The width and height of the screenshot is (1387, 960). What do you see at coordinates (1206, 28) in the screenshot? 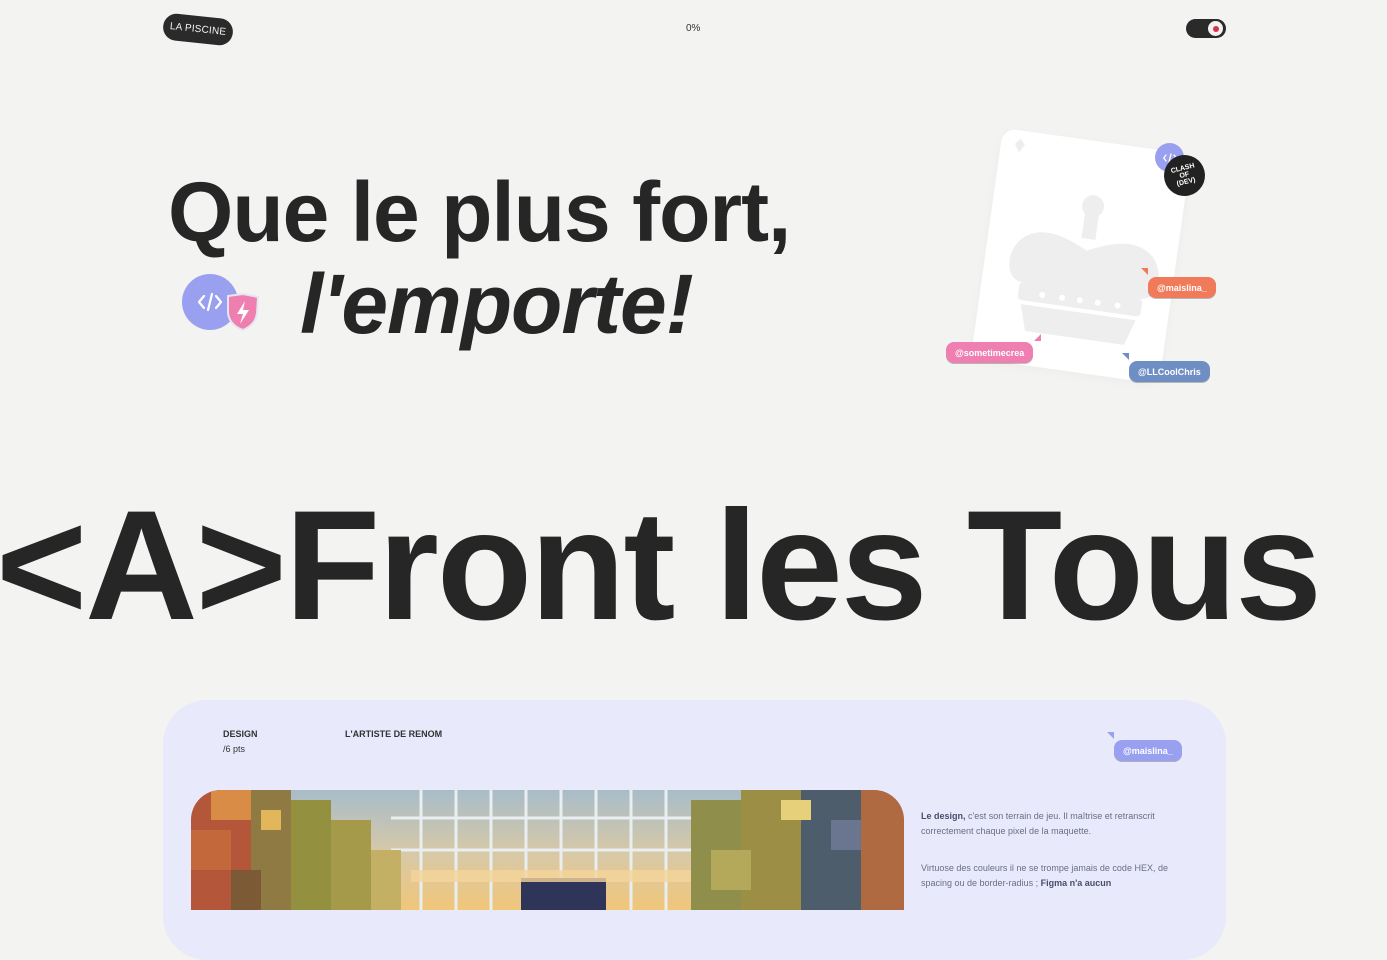
I see `theme-toggle` at bounding box center [1206, 28].